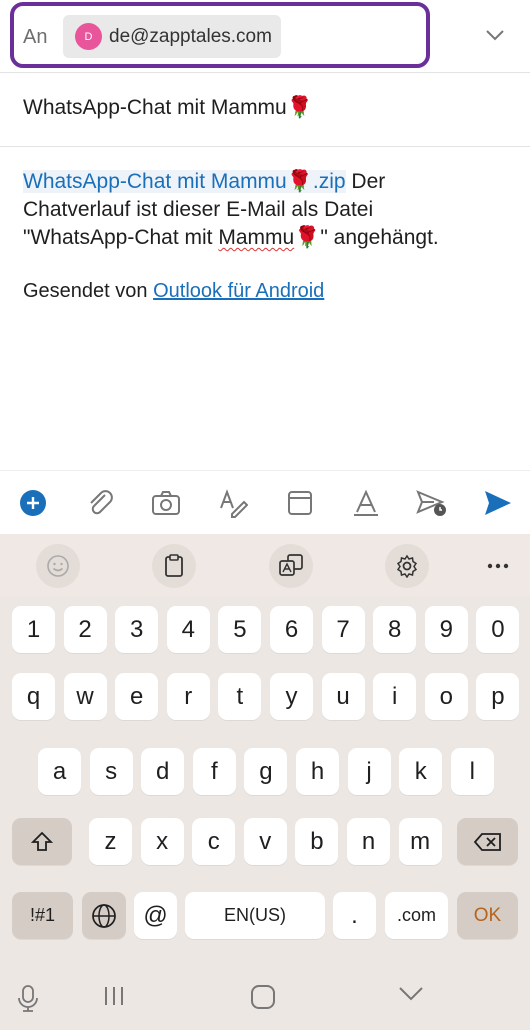 The height and width of the screenshot is (1030, 530). I want to click on key-f: f, so click(214, 771).